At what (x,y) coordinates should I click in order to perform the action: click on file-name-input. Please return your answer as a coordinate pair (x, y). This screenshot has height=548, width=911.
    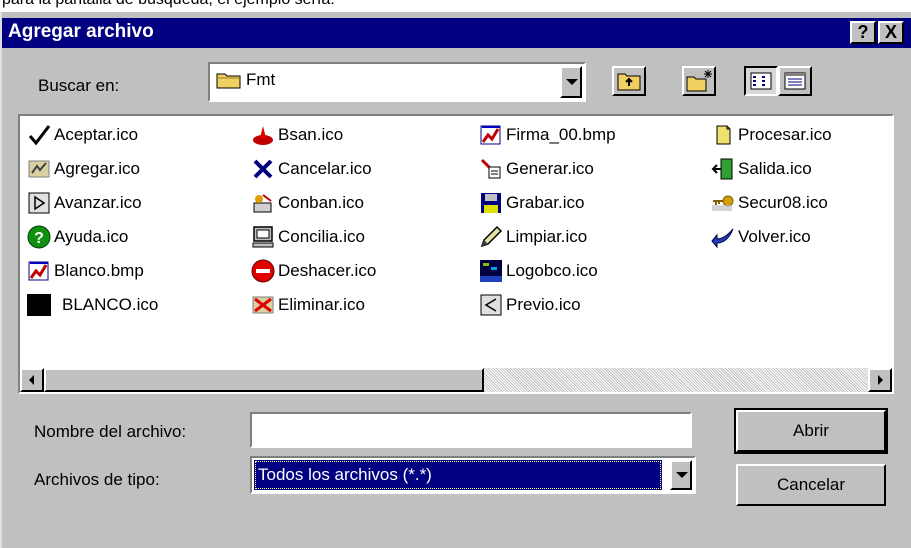
    Looking at the image, I should click on (471, 430).